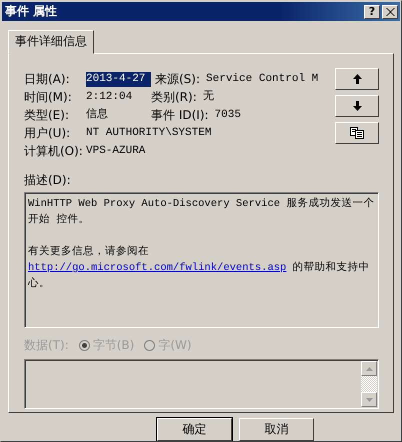 Image resolution: width=402 pixels, height=442 pixels. I want to click on copy-button, so click(357, 133).